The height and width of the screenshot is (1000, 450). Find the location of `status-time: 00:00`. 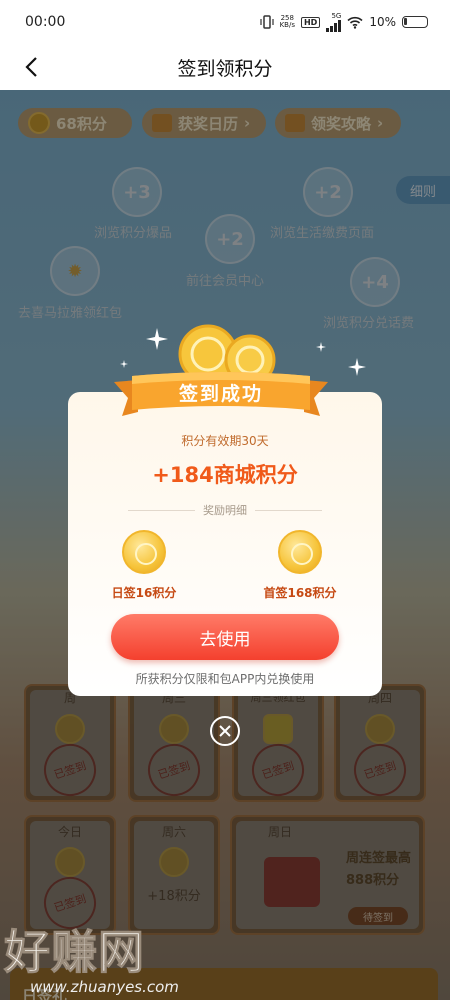

status-time: 00:00 is located at coordinates (45, 22).